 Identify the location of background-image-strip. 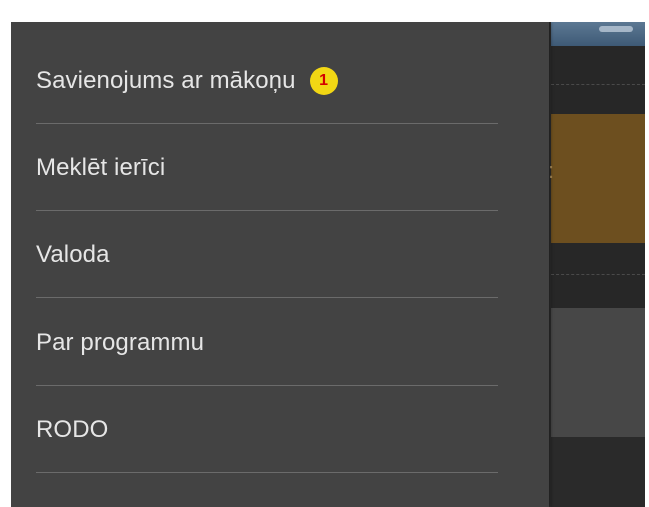
(598, 34).